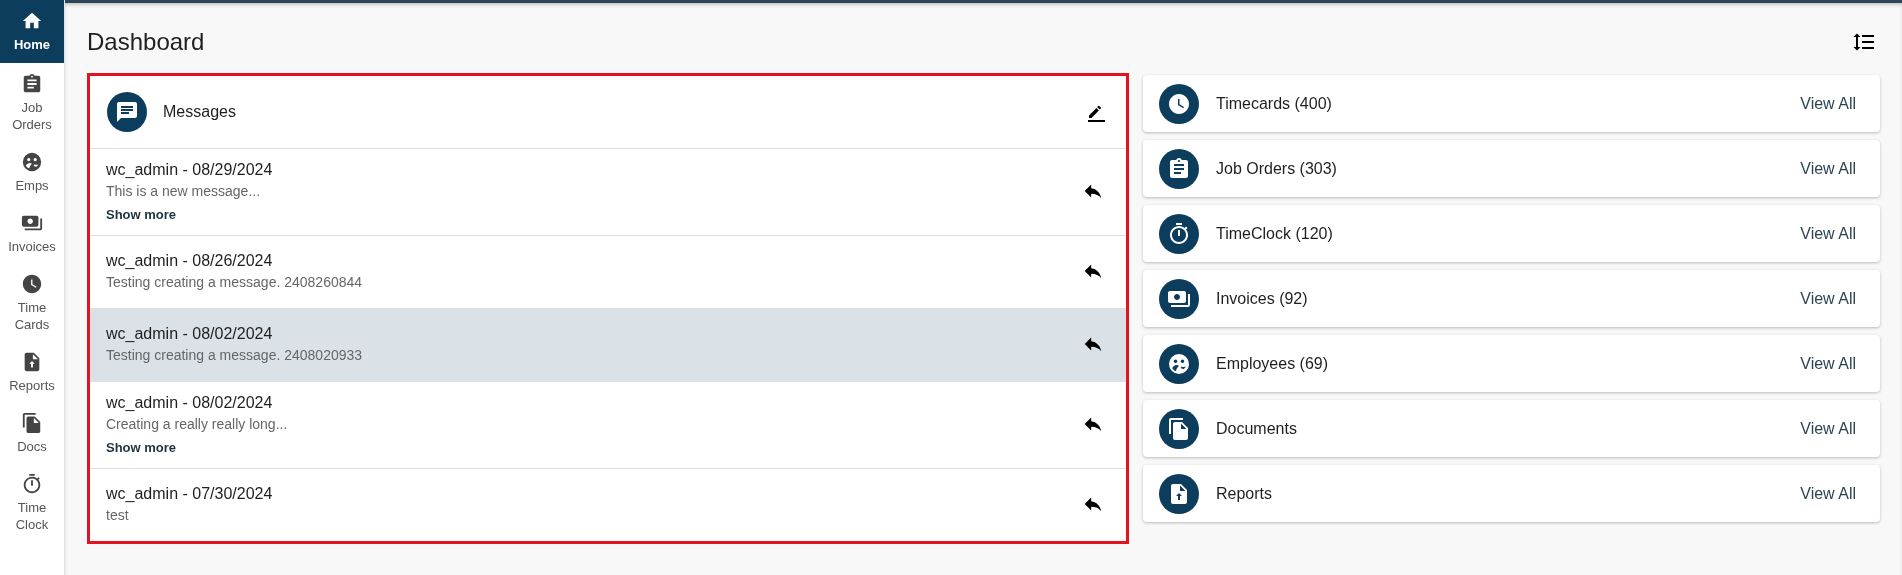  I want to click on message-preview: Testing creating a message. 2408020933, so click(234, 355).